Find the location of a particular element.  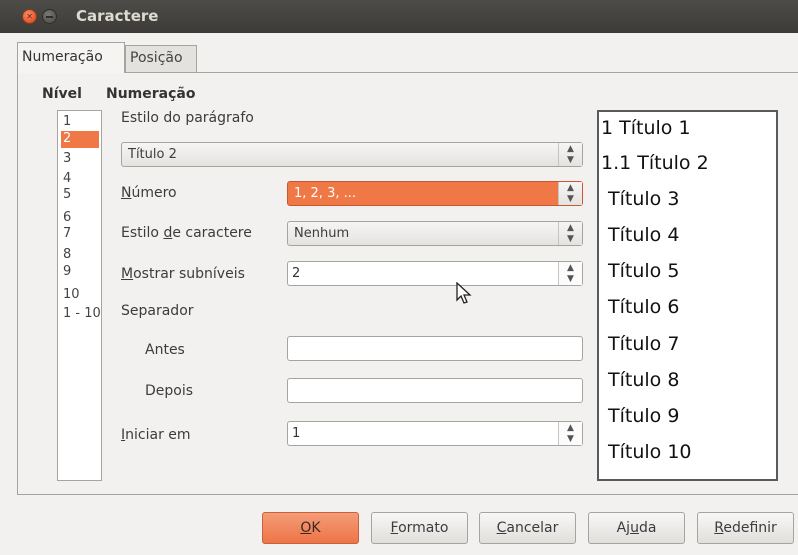

level-item: 8 is located at coordinates (80, 254).